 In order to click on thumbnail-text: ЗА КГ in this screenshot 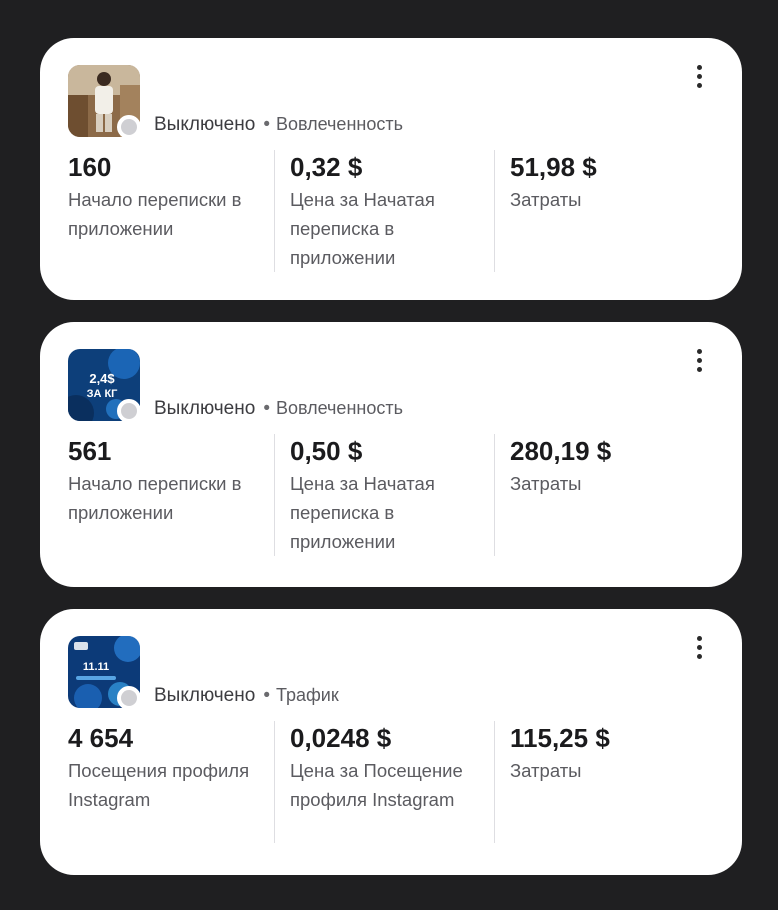, I will do `click(103, 394)`.